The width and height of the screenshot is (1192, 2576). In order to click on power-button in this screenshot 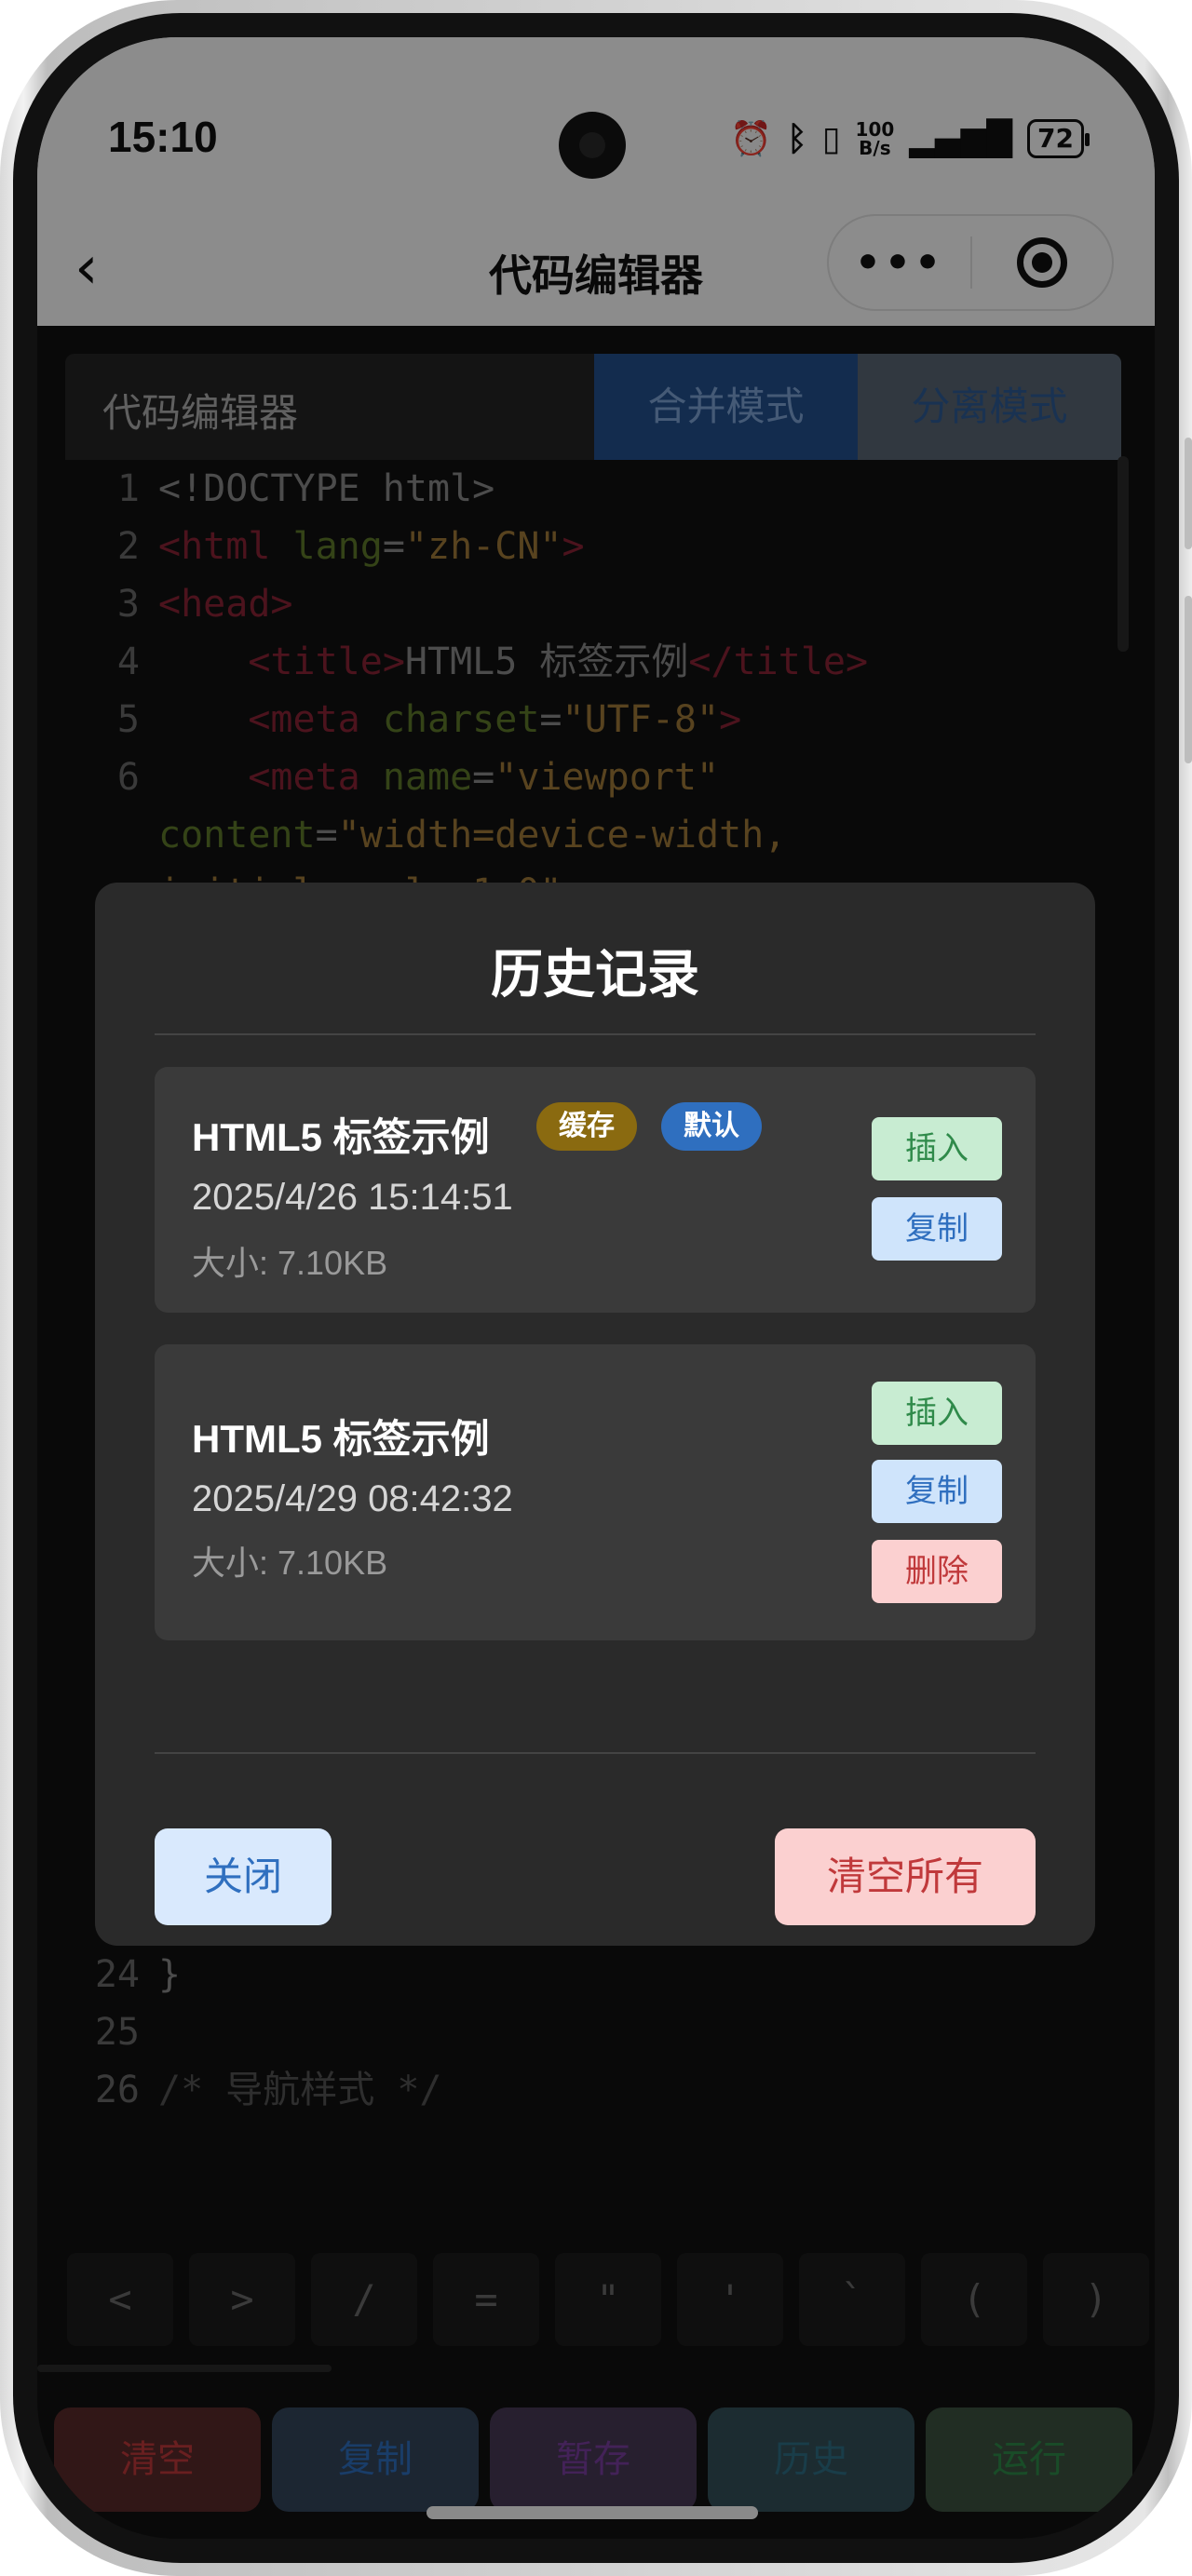, I will do `click(1188, 679)`.